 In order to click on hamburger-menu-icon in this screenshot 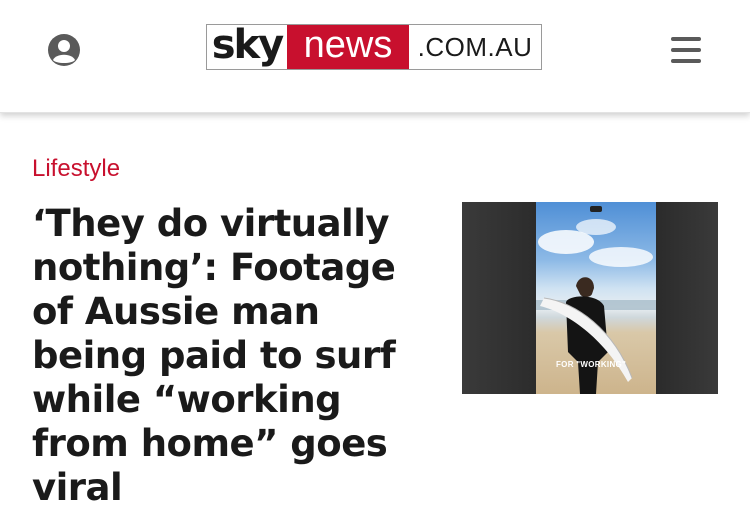, I will do `click(686, 50)`.